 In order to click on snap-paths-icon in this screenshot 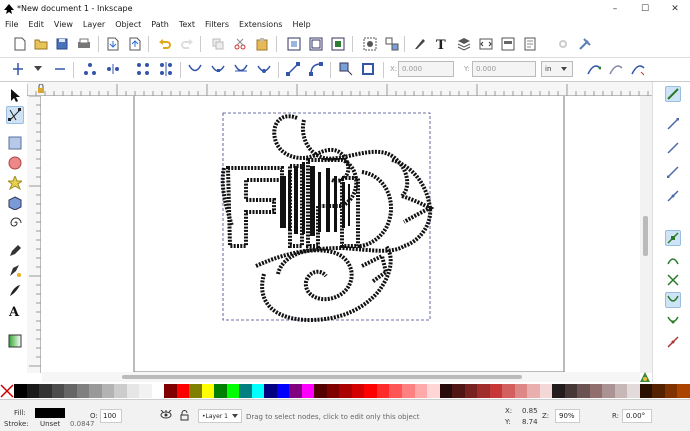, I will do `click(673, 260)`.